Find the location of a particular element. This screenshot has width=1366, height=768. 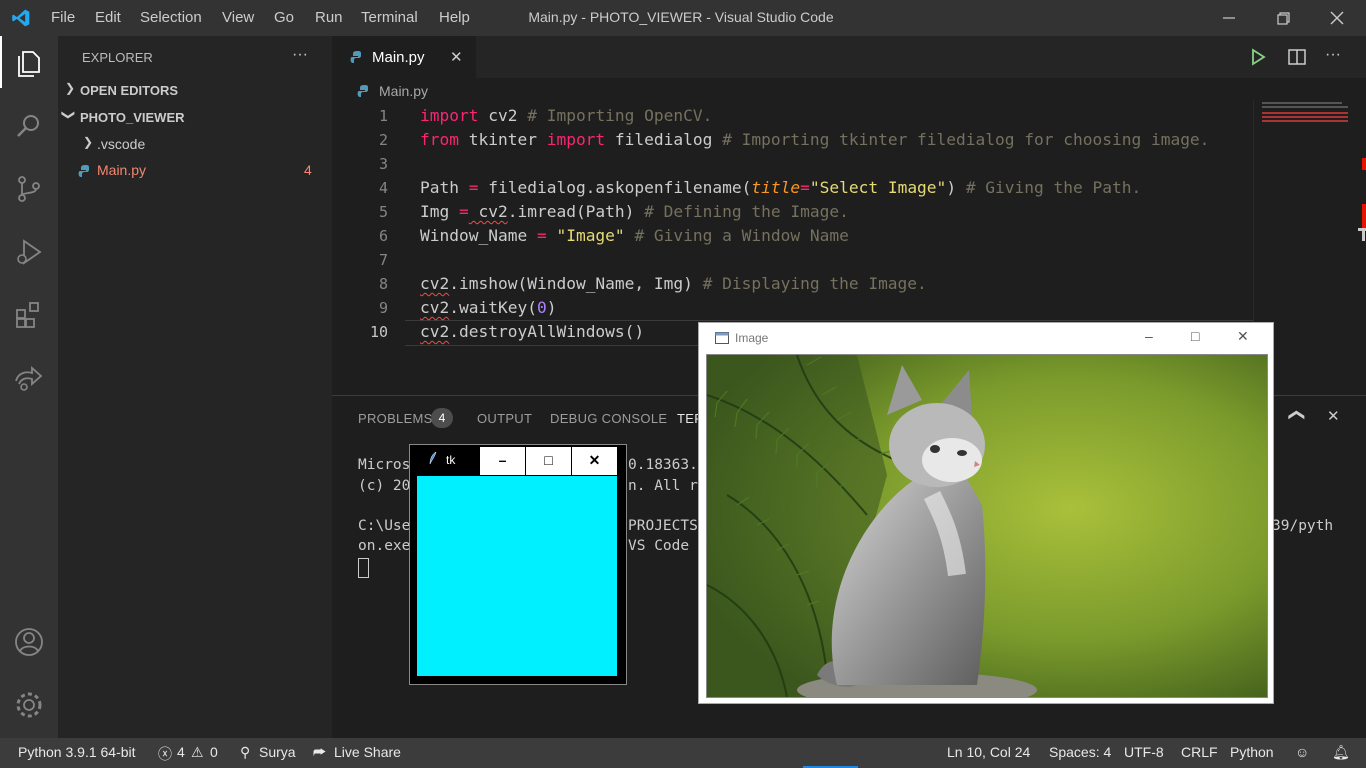

line-number: 4 is located at coordinates (383, 188).